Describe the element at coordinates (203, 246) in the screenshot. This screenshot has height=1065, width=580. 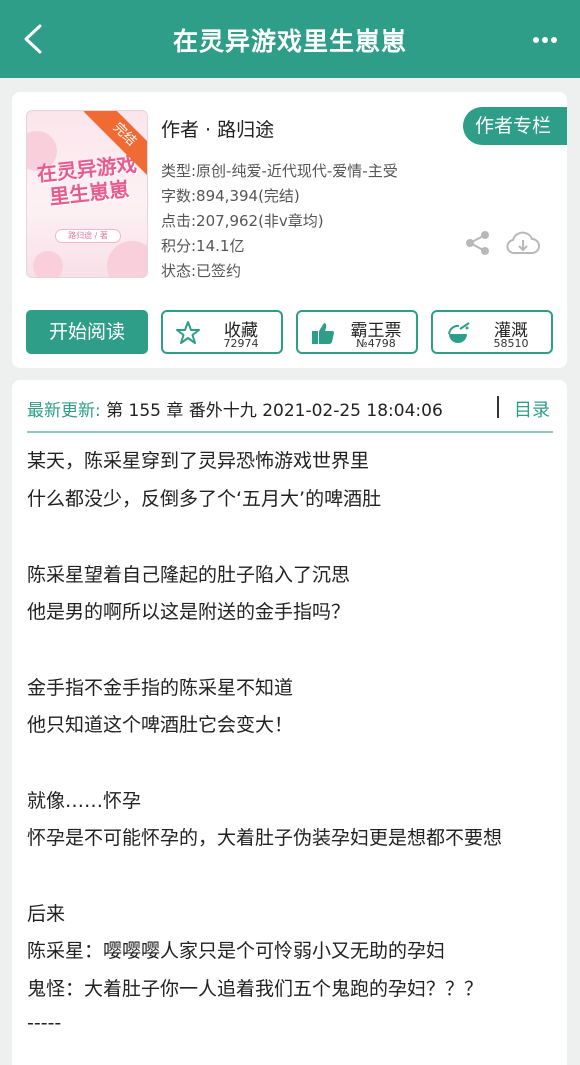
I see `score: 积分:14.1亿` at that location.